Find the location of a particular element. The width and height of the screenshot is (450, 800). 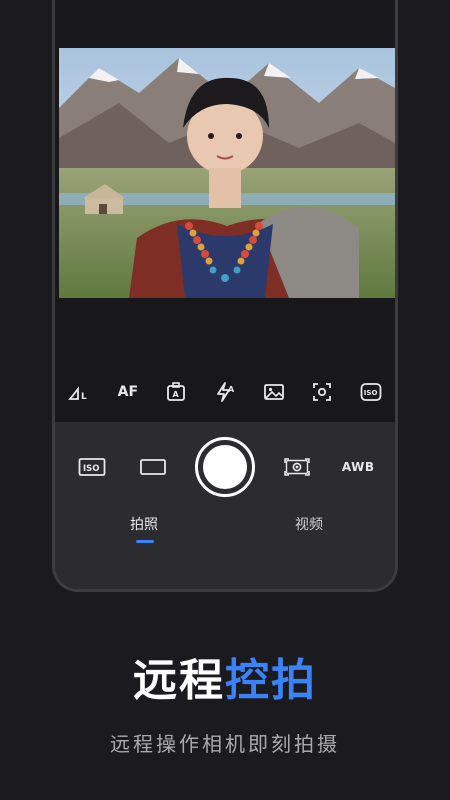

flash-auto-icon: A is located at coordinates (226, 392).